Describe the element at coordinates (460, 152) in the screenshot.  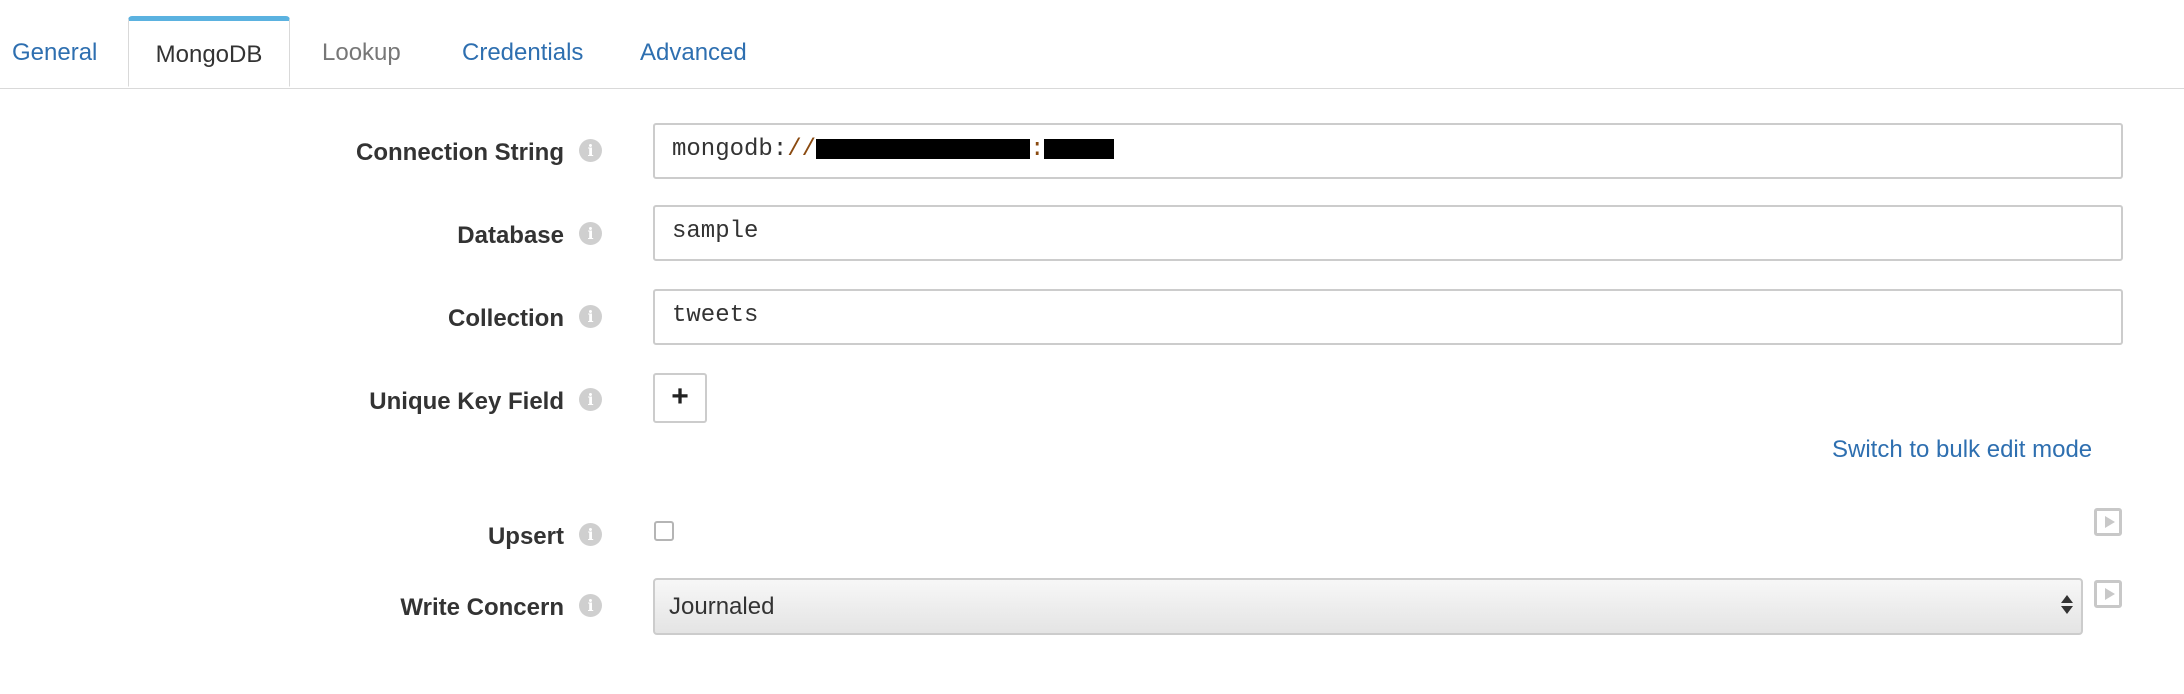
I see `connection-string-label: Connection String` at that location.